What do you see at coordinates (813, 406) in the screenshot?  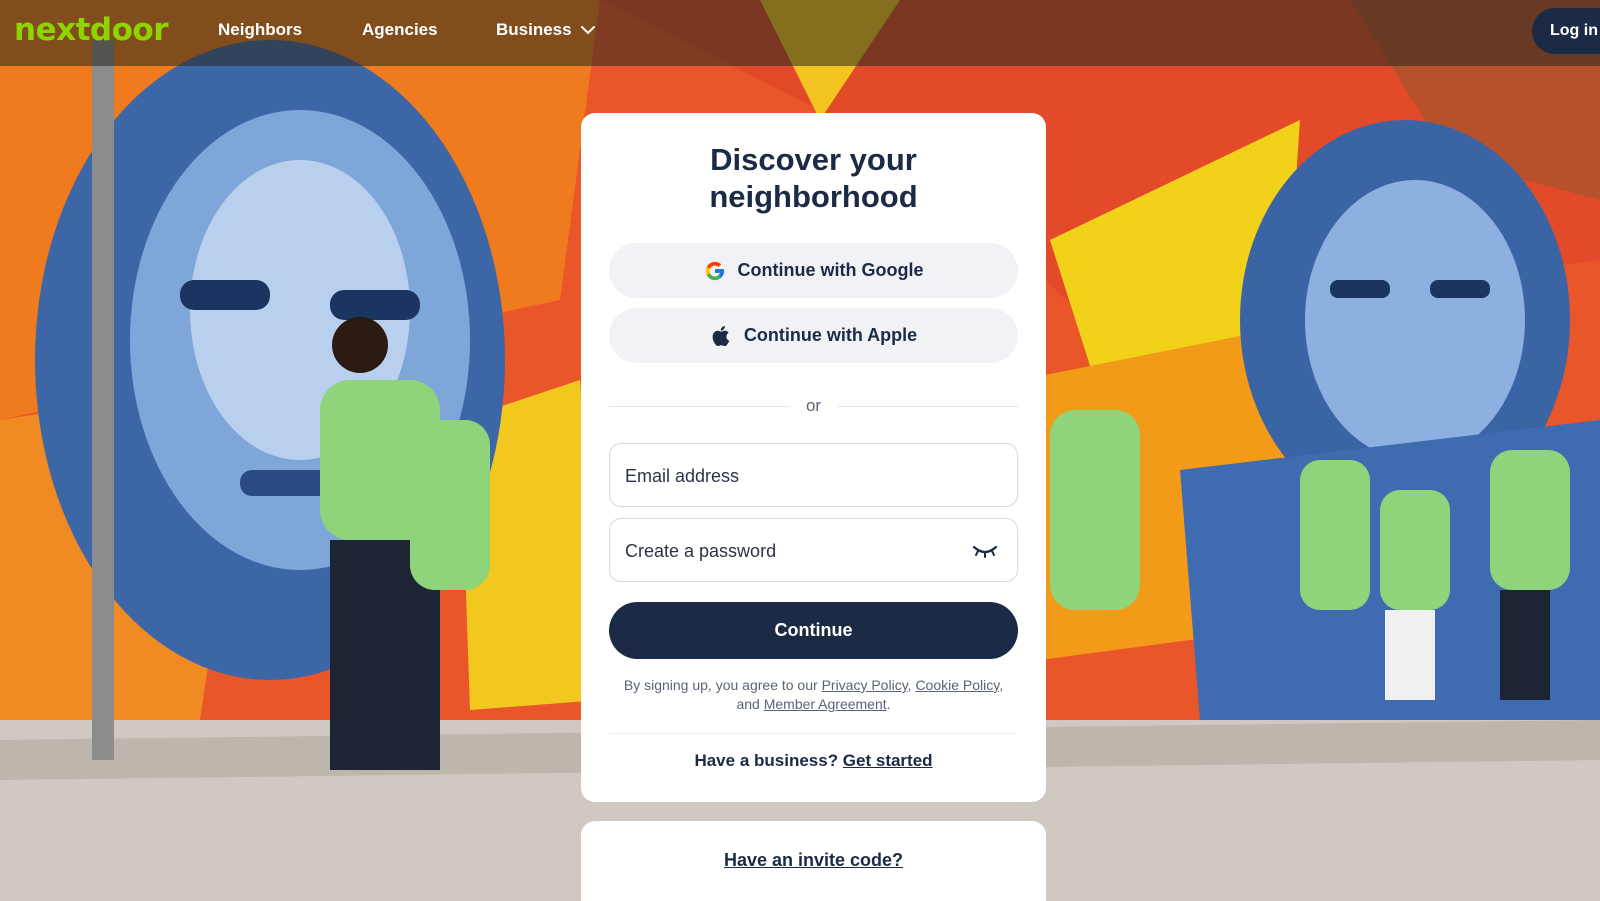 I see `or-divider: or` at bounding box center [813, 406].